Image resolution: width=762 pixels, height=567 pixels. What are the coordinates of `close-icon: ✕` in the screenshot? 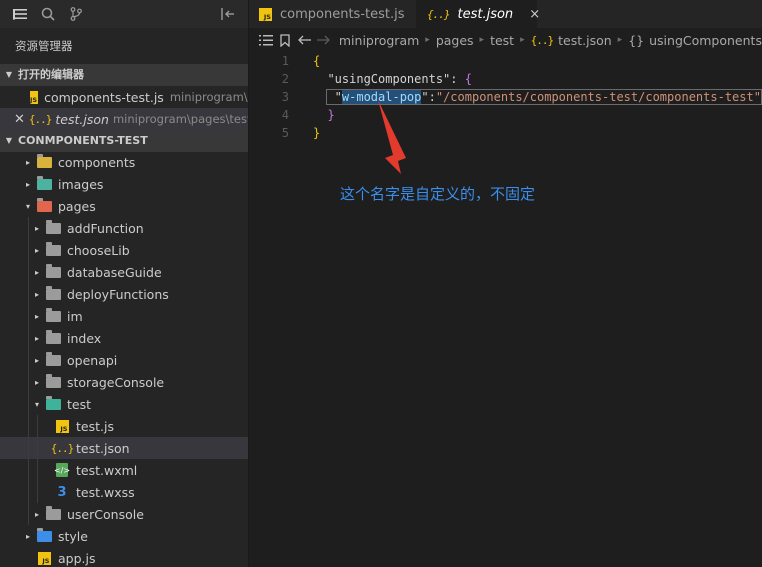 It's located at (19, 119).